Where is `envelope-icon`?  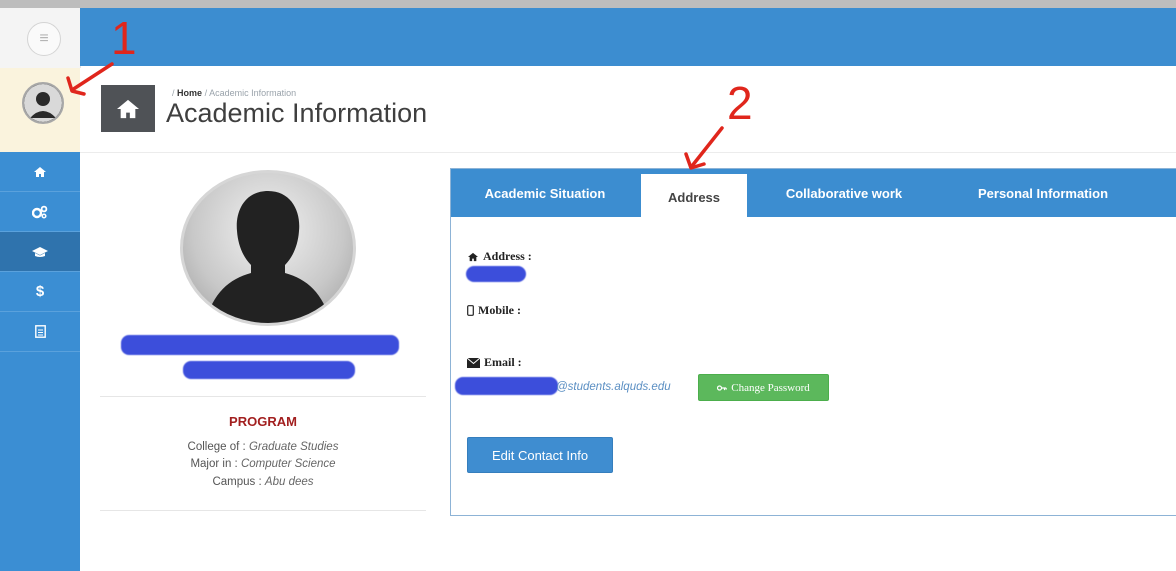
envelope-icon is located at coordinates (473, 362).